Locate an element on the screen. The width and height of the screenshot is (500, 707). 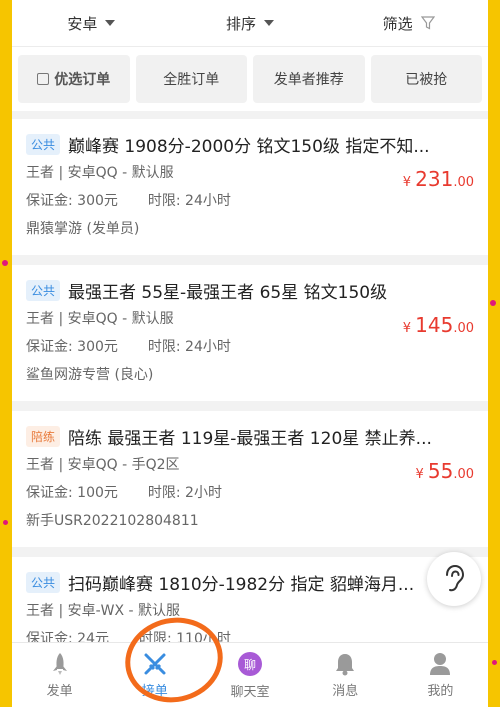
filter-sort-label: 排序 is located at coordinates (241, 23).